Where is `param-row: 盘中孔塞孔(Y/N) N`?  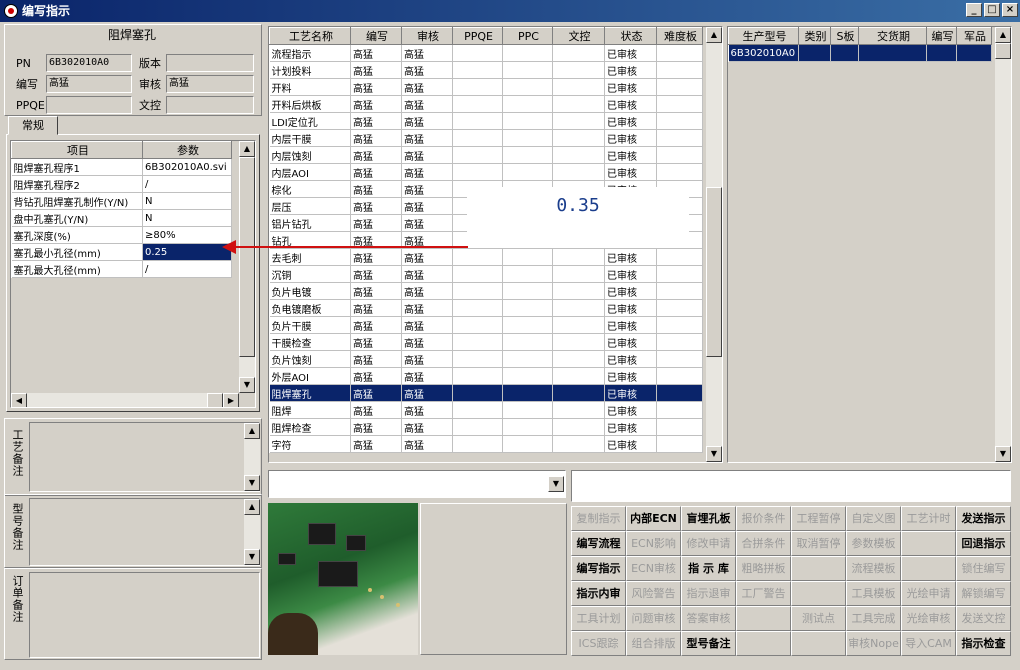
param-row: 盘中孔塞孔(Y/N) N is located at coordinates (121, 218).